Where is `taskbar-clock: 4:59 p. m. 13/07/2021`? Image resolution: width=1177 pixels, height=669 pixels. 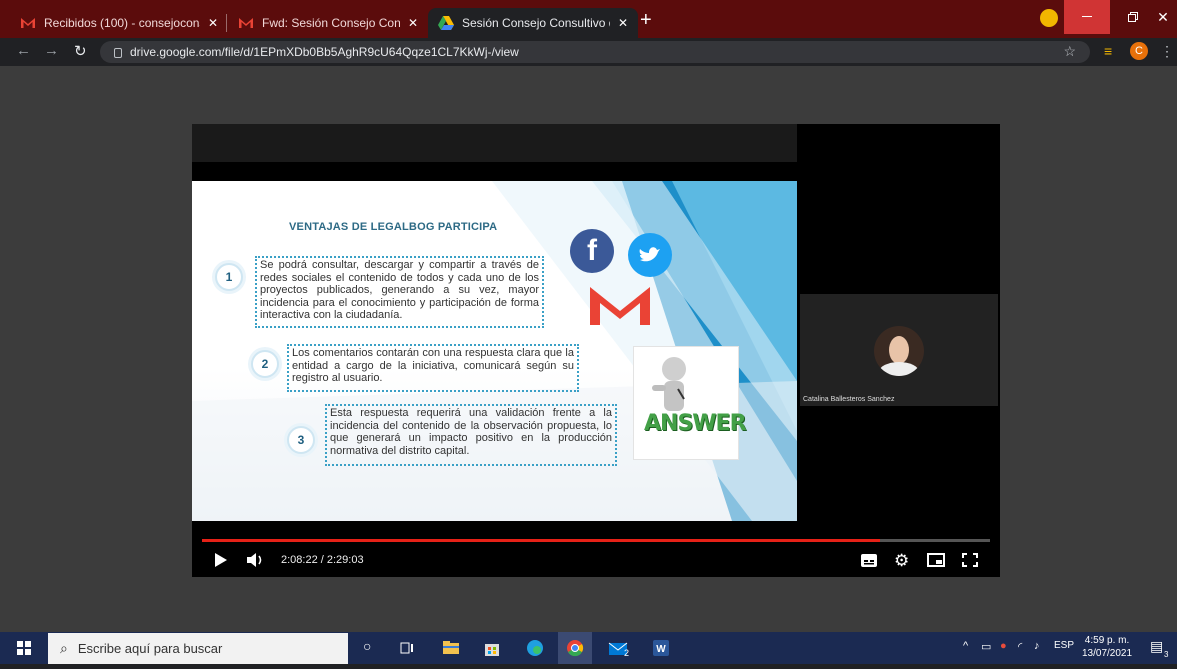 taskbar-clock: 4:59 p. m. 13/07/2021 is located at coordinates (1107, 647).